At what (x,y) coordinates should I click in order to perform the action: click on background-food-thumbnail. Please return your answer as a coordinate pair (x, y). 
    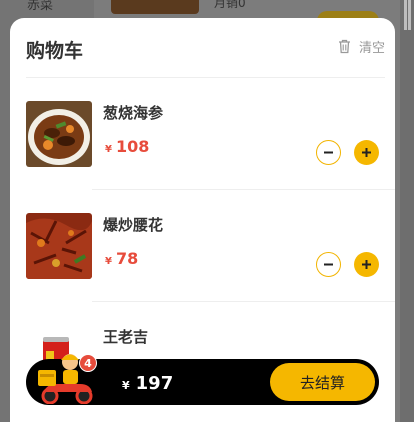
    Looking at the image, I should click on (155, 7).